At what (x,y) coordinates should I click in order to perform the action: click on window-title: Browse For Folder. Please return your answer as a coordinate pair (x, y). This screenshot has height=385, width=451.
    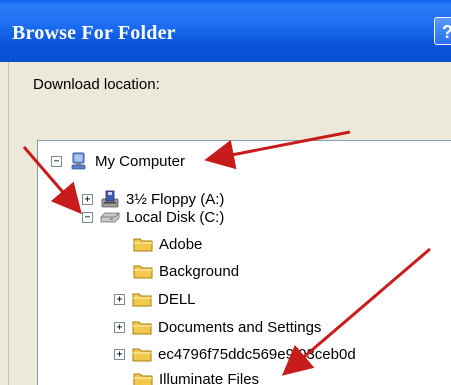
    Looking at the image, I should click on (94, 33).